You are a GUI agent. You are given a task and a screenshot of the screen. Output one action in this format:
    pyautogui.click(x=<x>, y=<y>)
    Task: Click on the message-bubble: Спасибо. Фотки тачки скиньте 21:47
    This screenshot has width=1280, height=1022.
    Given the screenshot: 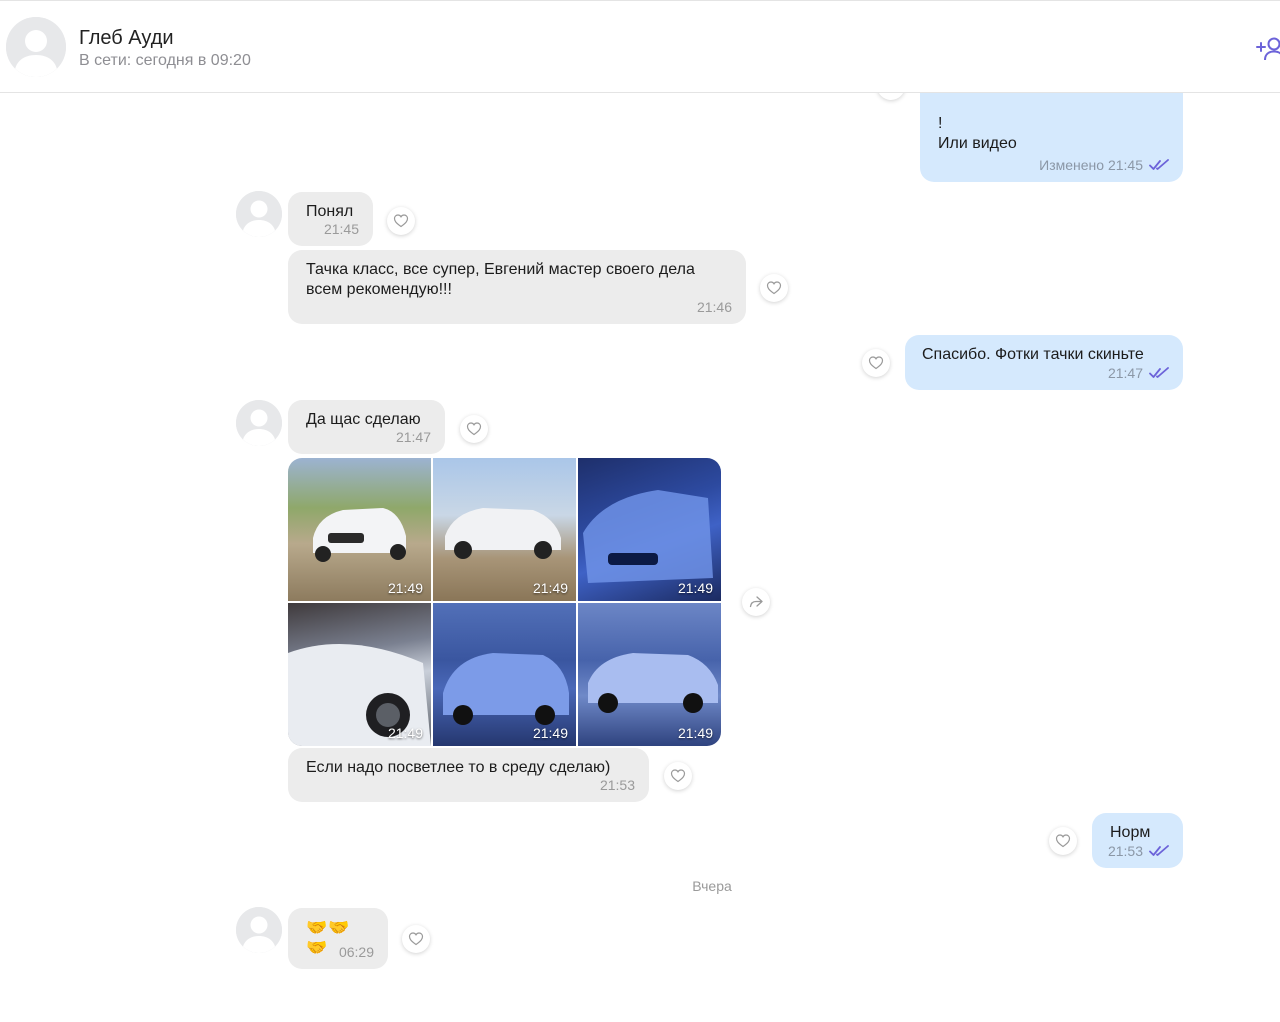 What is the action you would take?
    pyautogui.click(x=1044, y=362)
    